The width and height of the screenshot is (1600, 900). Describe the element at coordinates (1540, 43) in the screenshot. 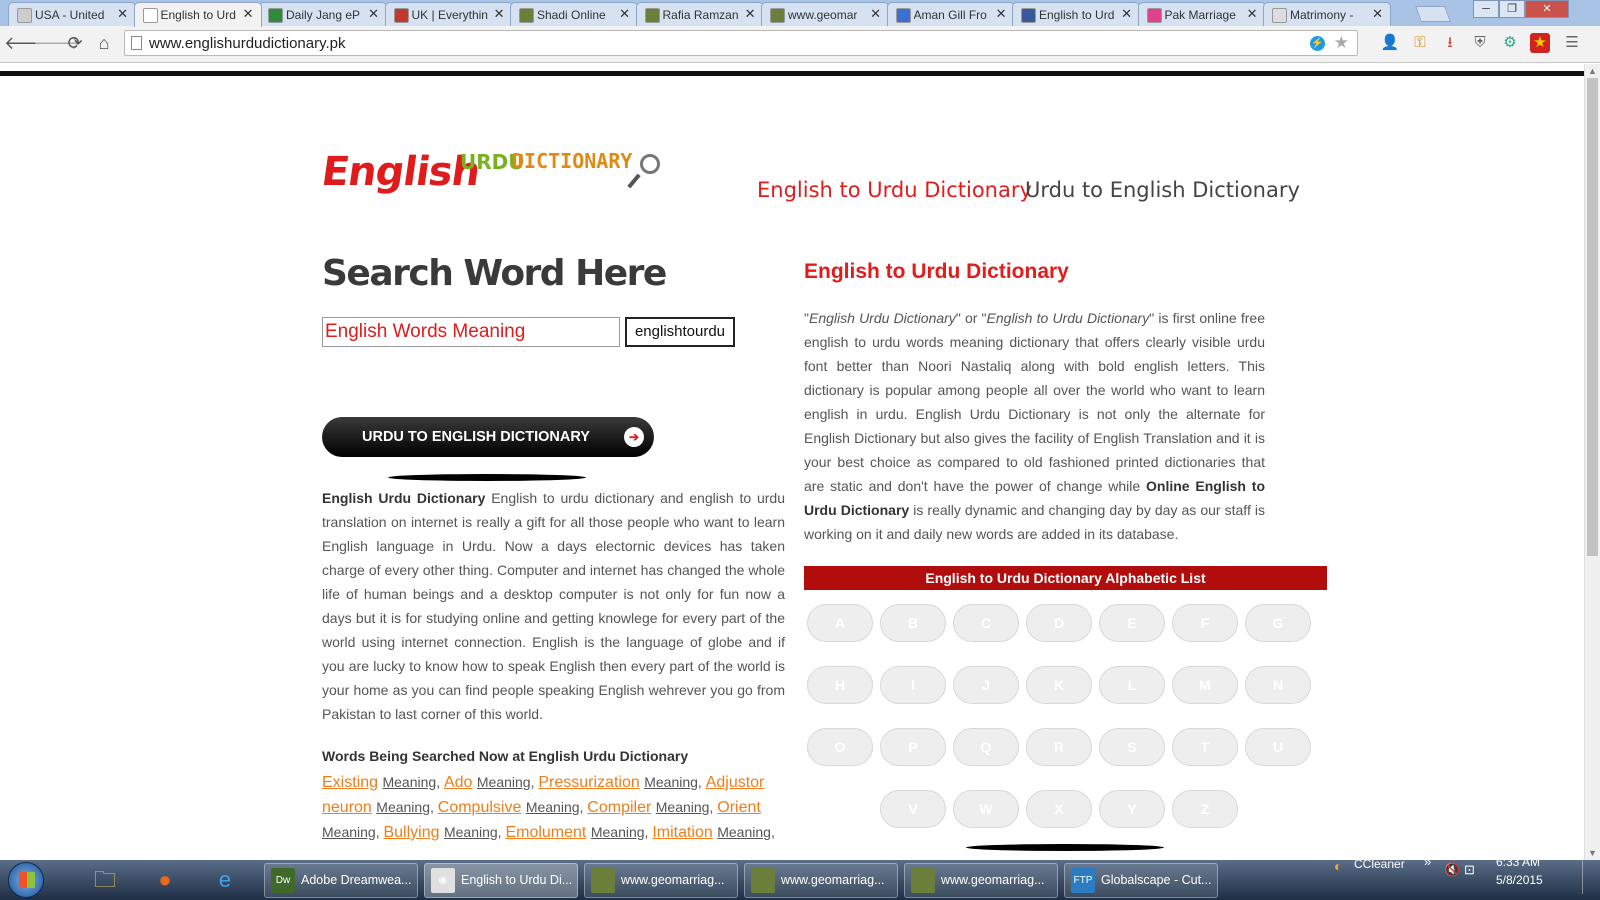

I see `extension-flag-icon: ★` at that location.